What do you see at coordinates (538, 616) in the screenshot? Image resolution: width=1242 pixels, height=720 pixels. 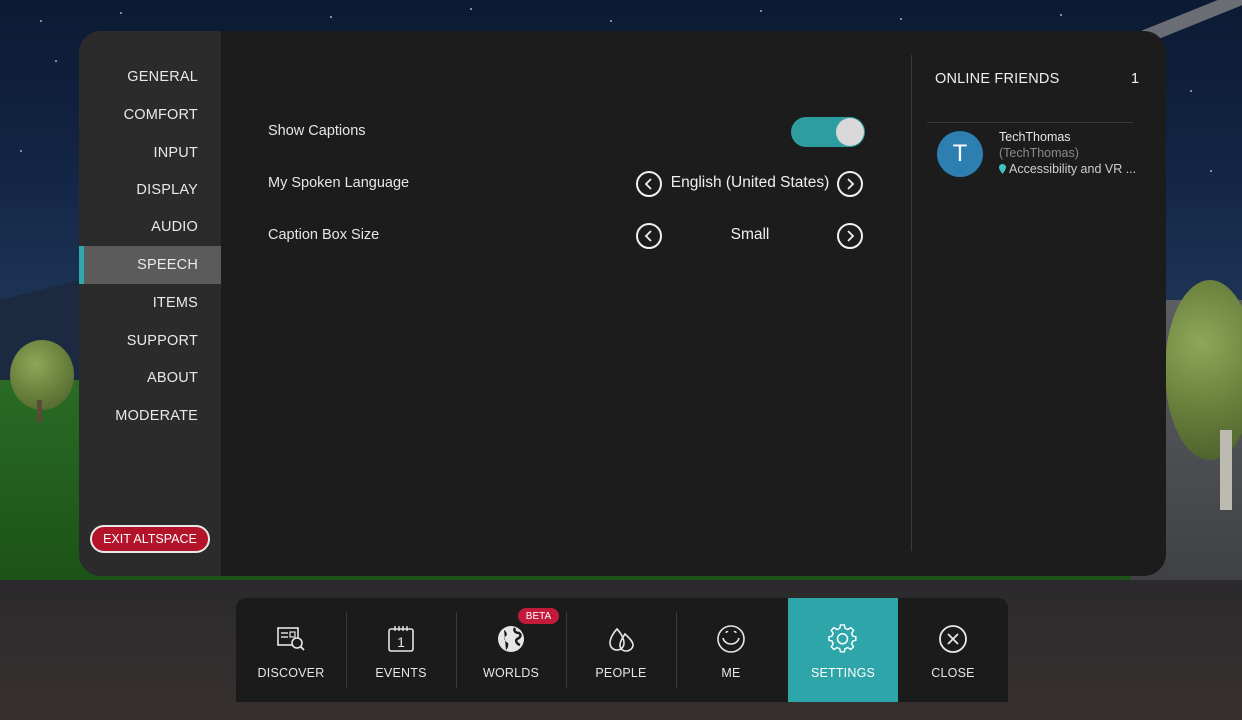 I see `beta-badge: BETA` at bounding box center [538, 616].